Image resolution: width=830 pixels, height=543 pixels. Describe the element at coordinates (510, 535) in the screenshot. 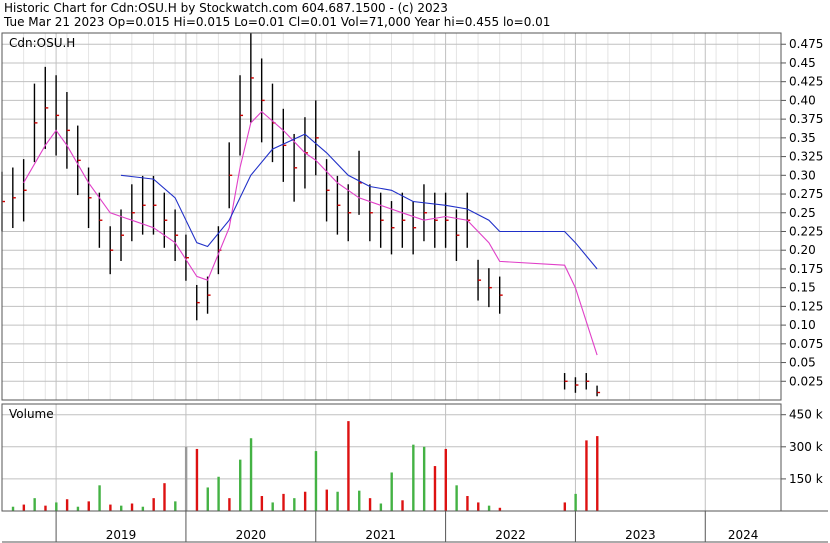

I see `year-tick-label: 2022` at that location.